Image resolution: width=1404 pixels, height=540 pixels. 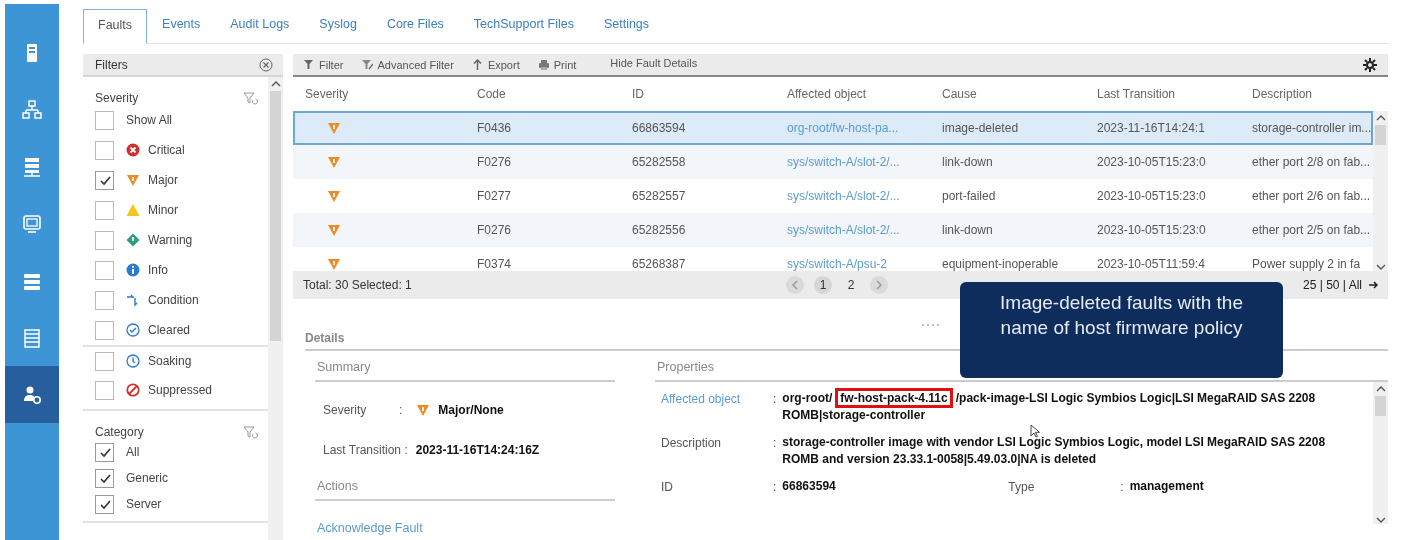 I want to click on filter-label: Generic, so click(x=147, y=478).